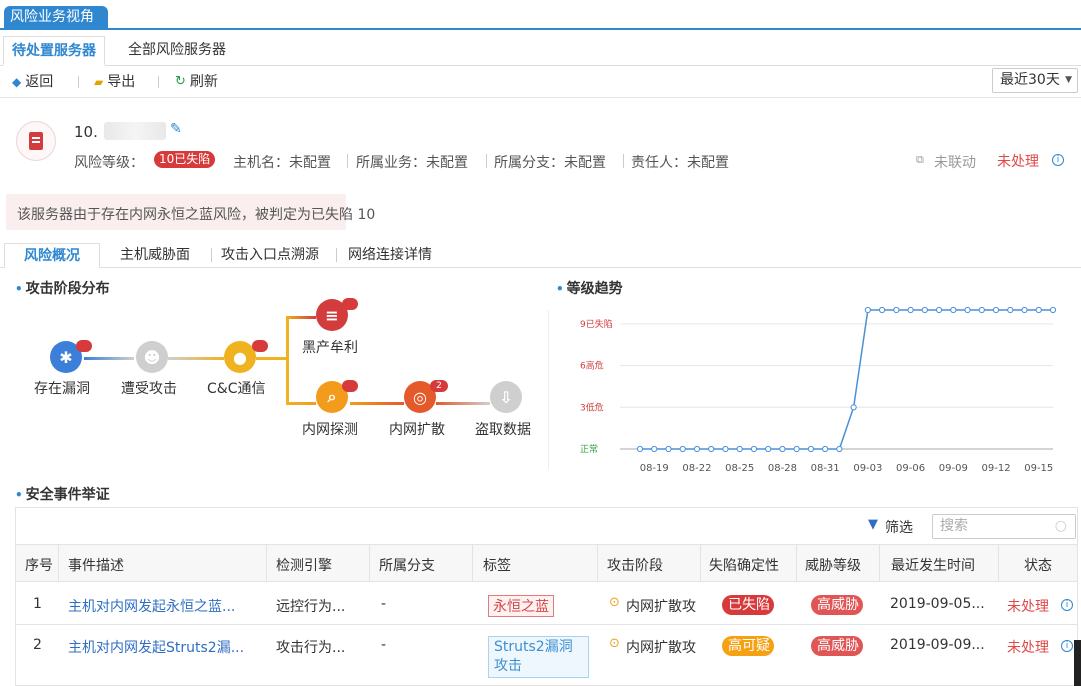  Describe the element at coordinates (149, 389) in the screenshot. I see `node-label: 遭受攻击` at that location.